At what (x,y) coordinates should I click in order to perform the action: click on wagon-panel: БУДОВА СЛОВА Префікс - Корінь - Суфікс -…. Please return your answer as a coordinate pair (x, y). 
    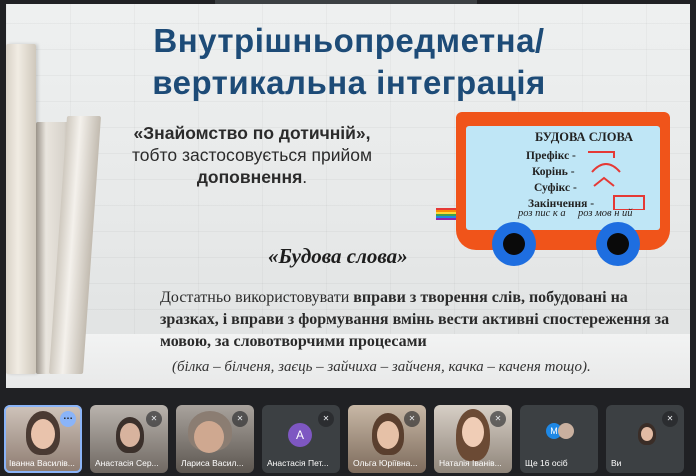
    Looking at the image, I should click on (563, 178).